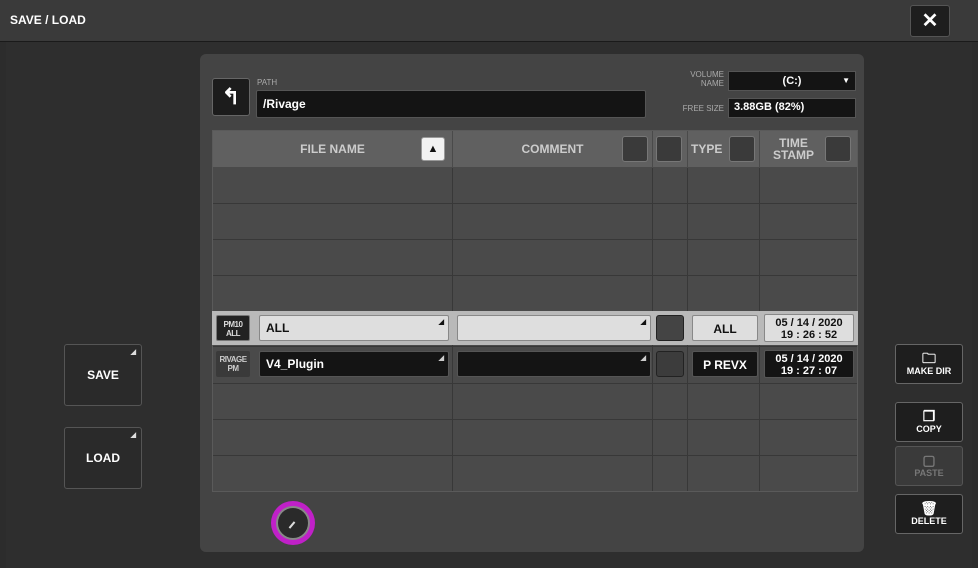 The height and width of the screenshot is (568, 978). What do you see at coordinates (846, 80) in the screenshot?
I see `dropdown-arrow-icon: ▼` at bounding box center [846, 80].